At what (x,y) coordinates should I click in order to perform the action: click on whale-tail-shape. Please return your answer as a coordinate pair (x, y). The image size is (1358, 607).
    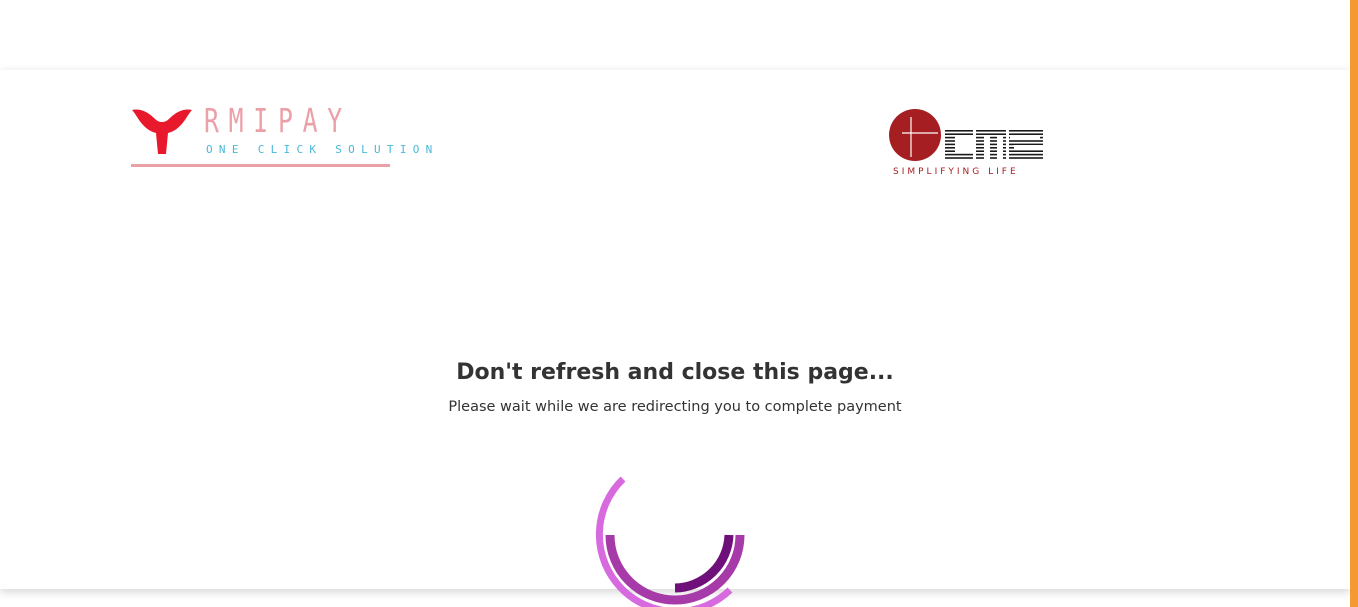
    Looking at the image, I should click on (162, 131).